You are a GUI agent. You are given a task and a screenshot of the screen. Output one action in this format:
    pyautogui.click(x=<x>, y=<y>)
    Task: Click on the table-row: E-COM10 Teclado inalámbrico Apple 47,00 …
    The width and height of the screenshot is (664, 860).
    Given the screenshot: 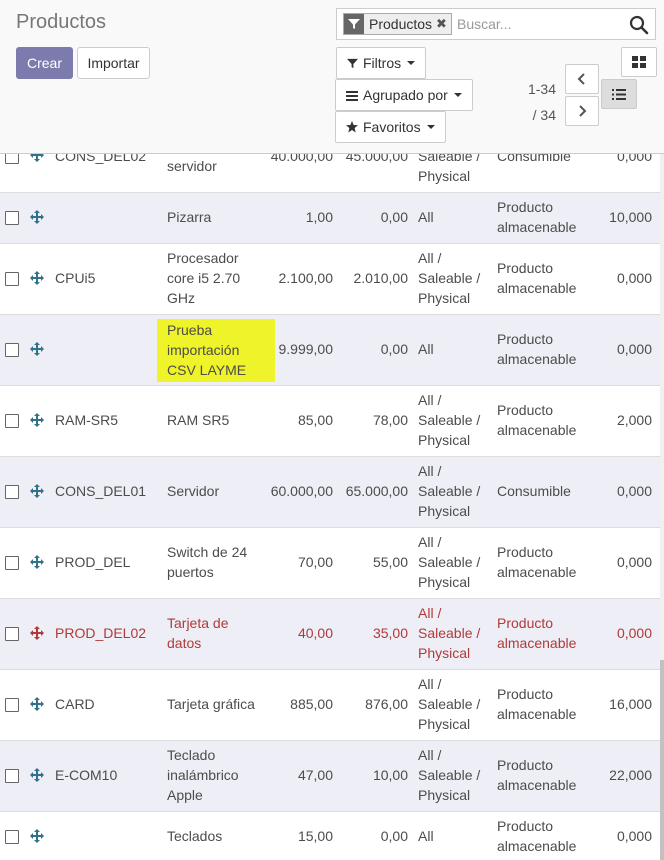 What is the action you would take?
    pyautogui.click(x=330, y=775)
    